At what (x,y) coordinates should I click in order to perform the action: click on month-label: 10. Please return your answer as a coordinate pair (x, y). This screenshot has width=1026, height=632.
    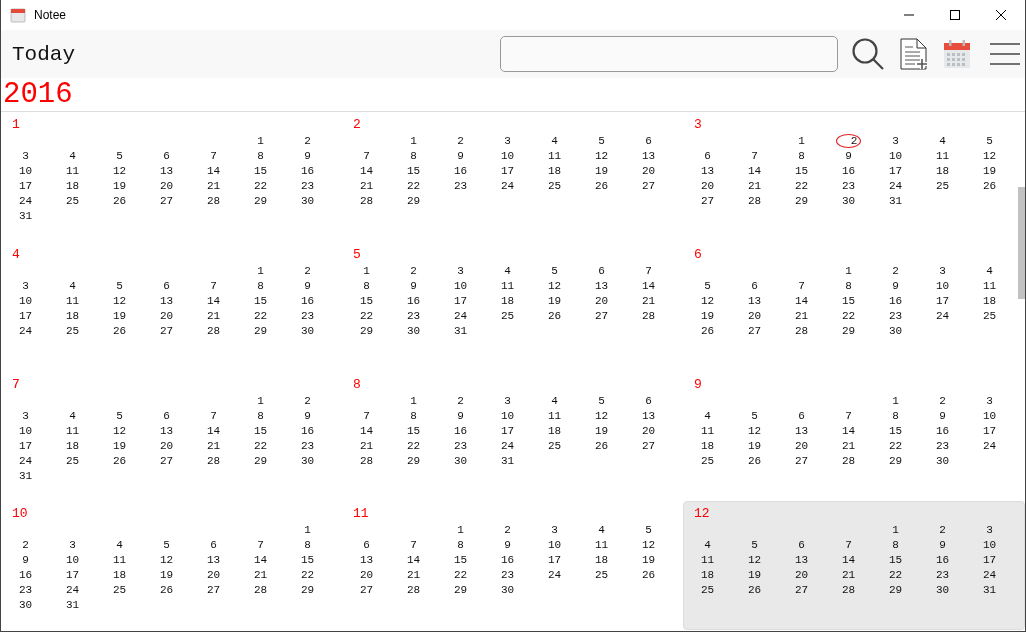
    Looking at the image, I should click on (20, 513).